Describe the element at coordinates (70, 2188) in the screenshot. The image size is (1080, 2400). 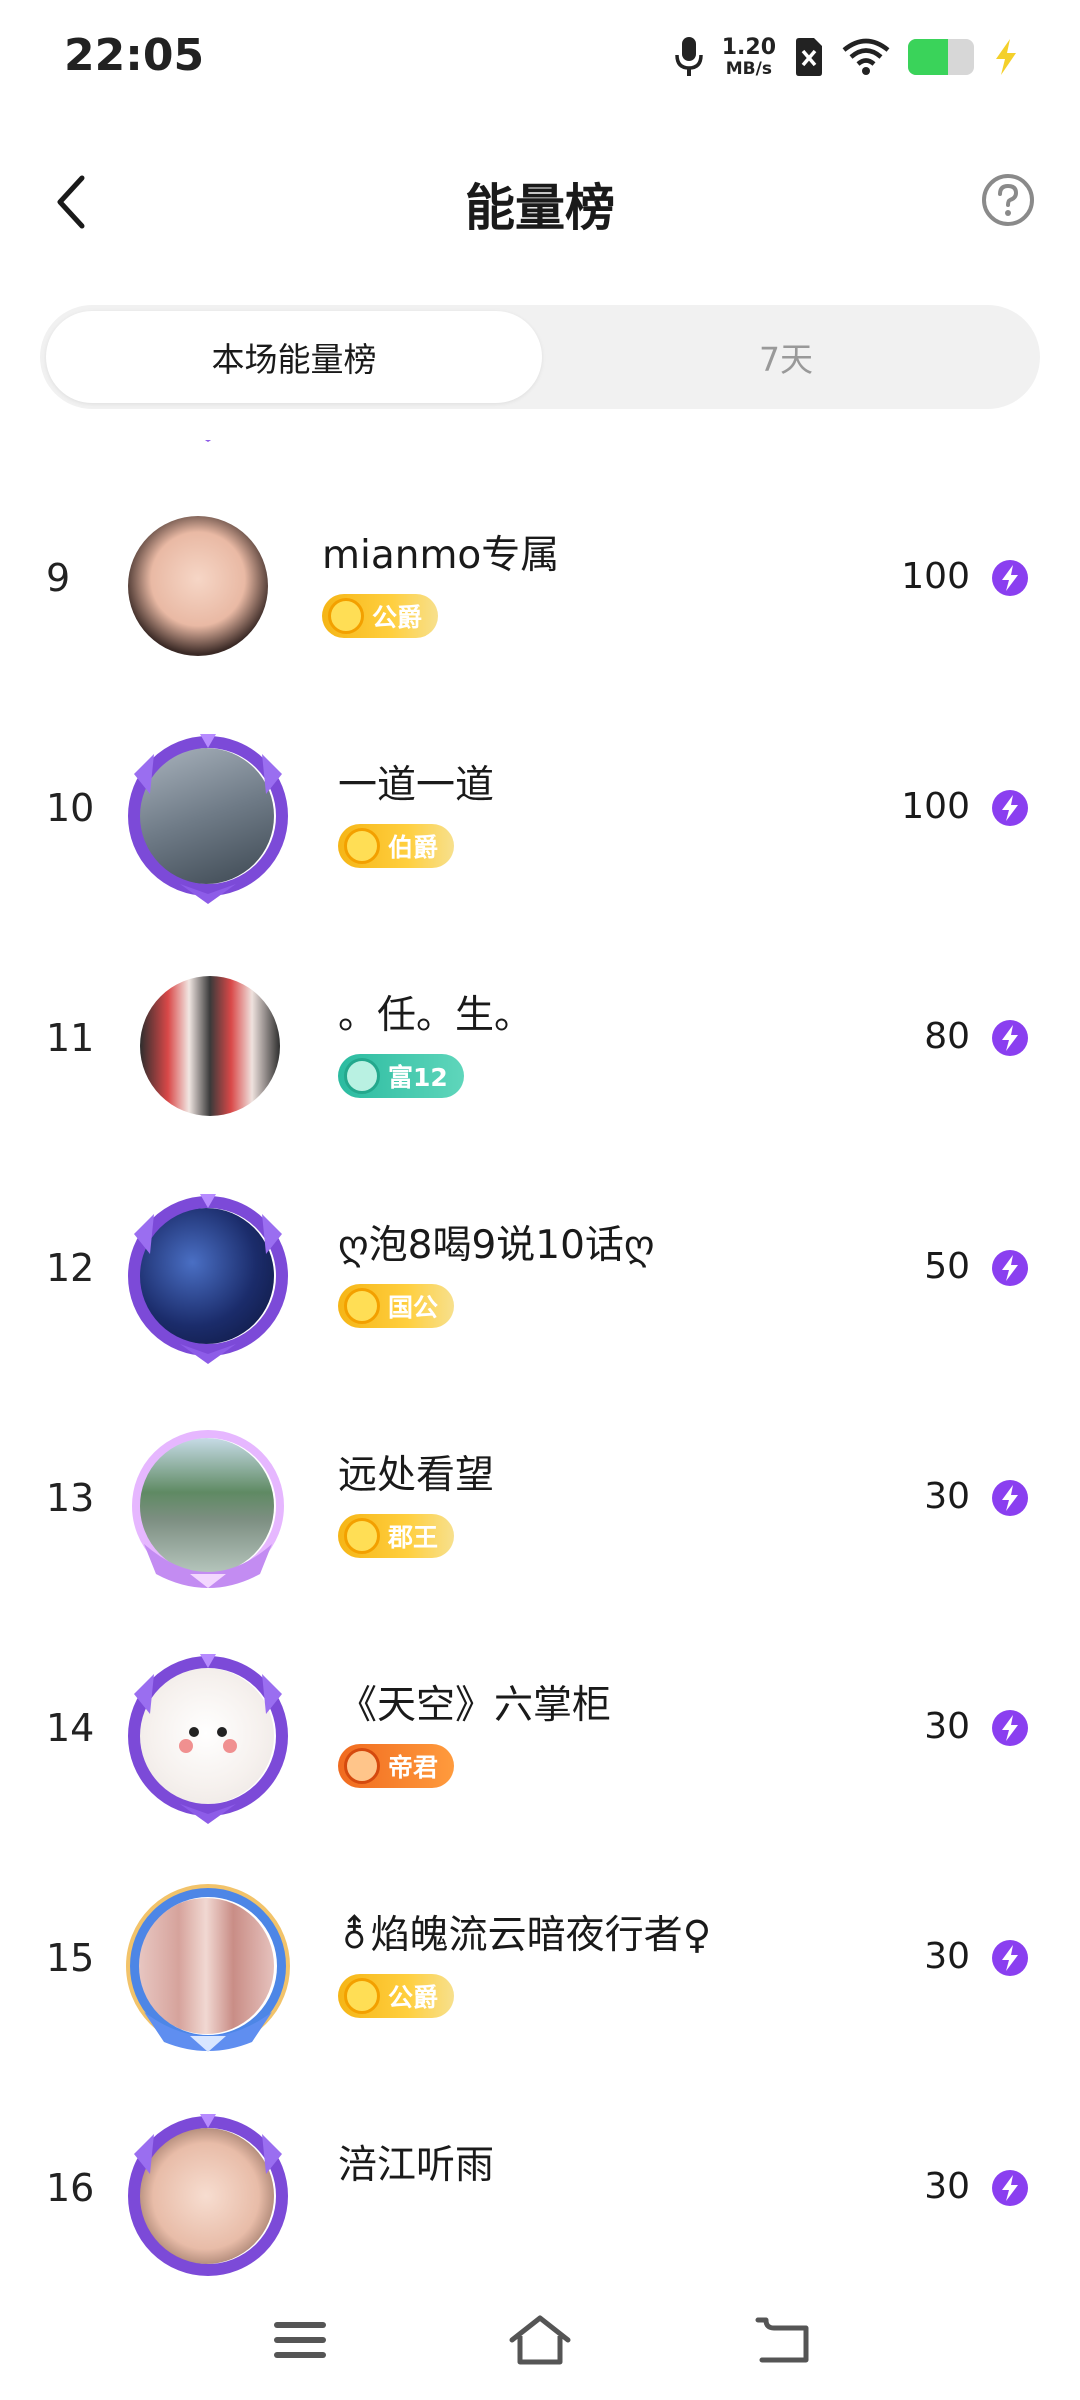
I see `rank-number: 16` at that location.